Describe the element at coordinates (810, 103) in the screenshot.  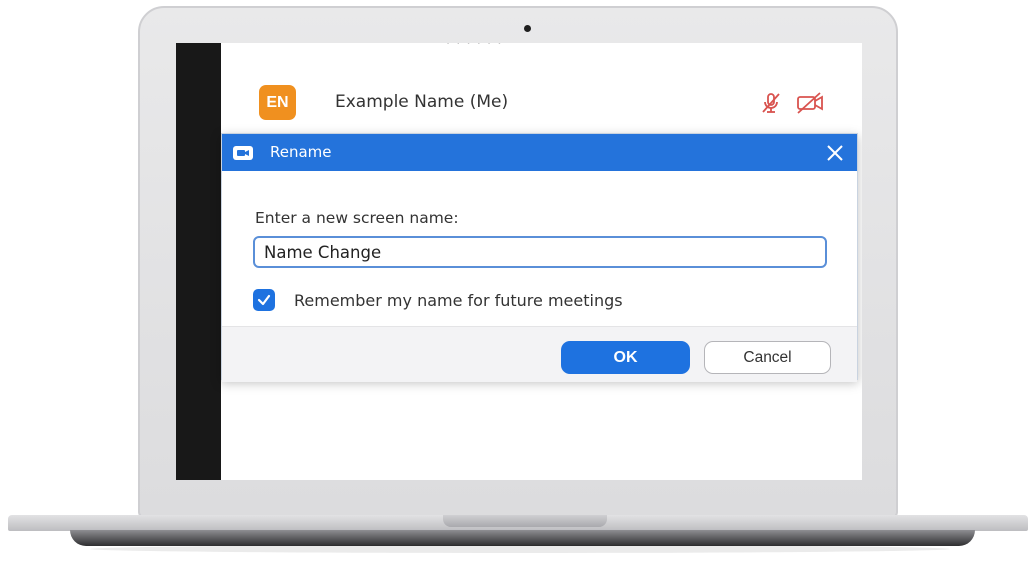
I see `video-off-icon` at that location.